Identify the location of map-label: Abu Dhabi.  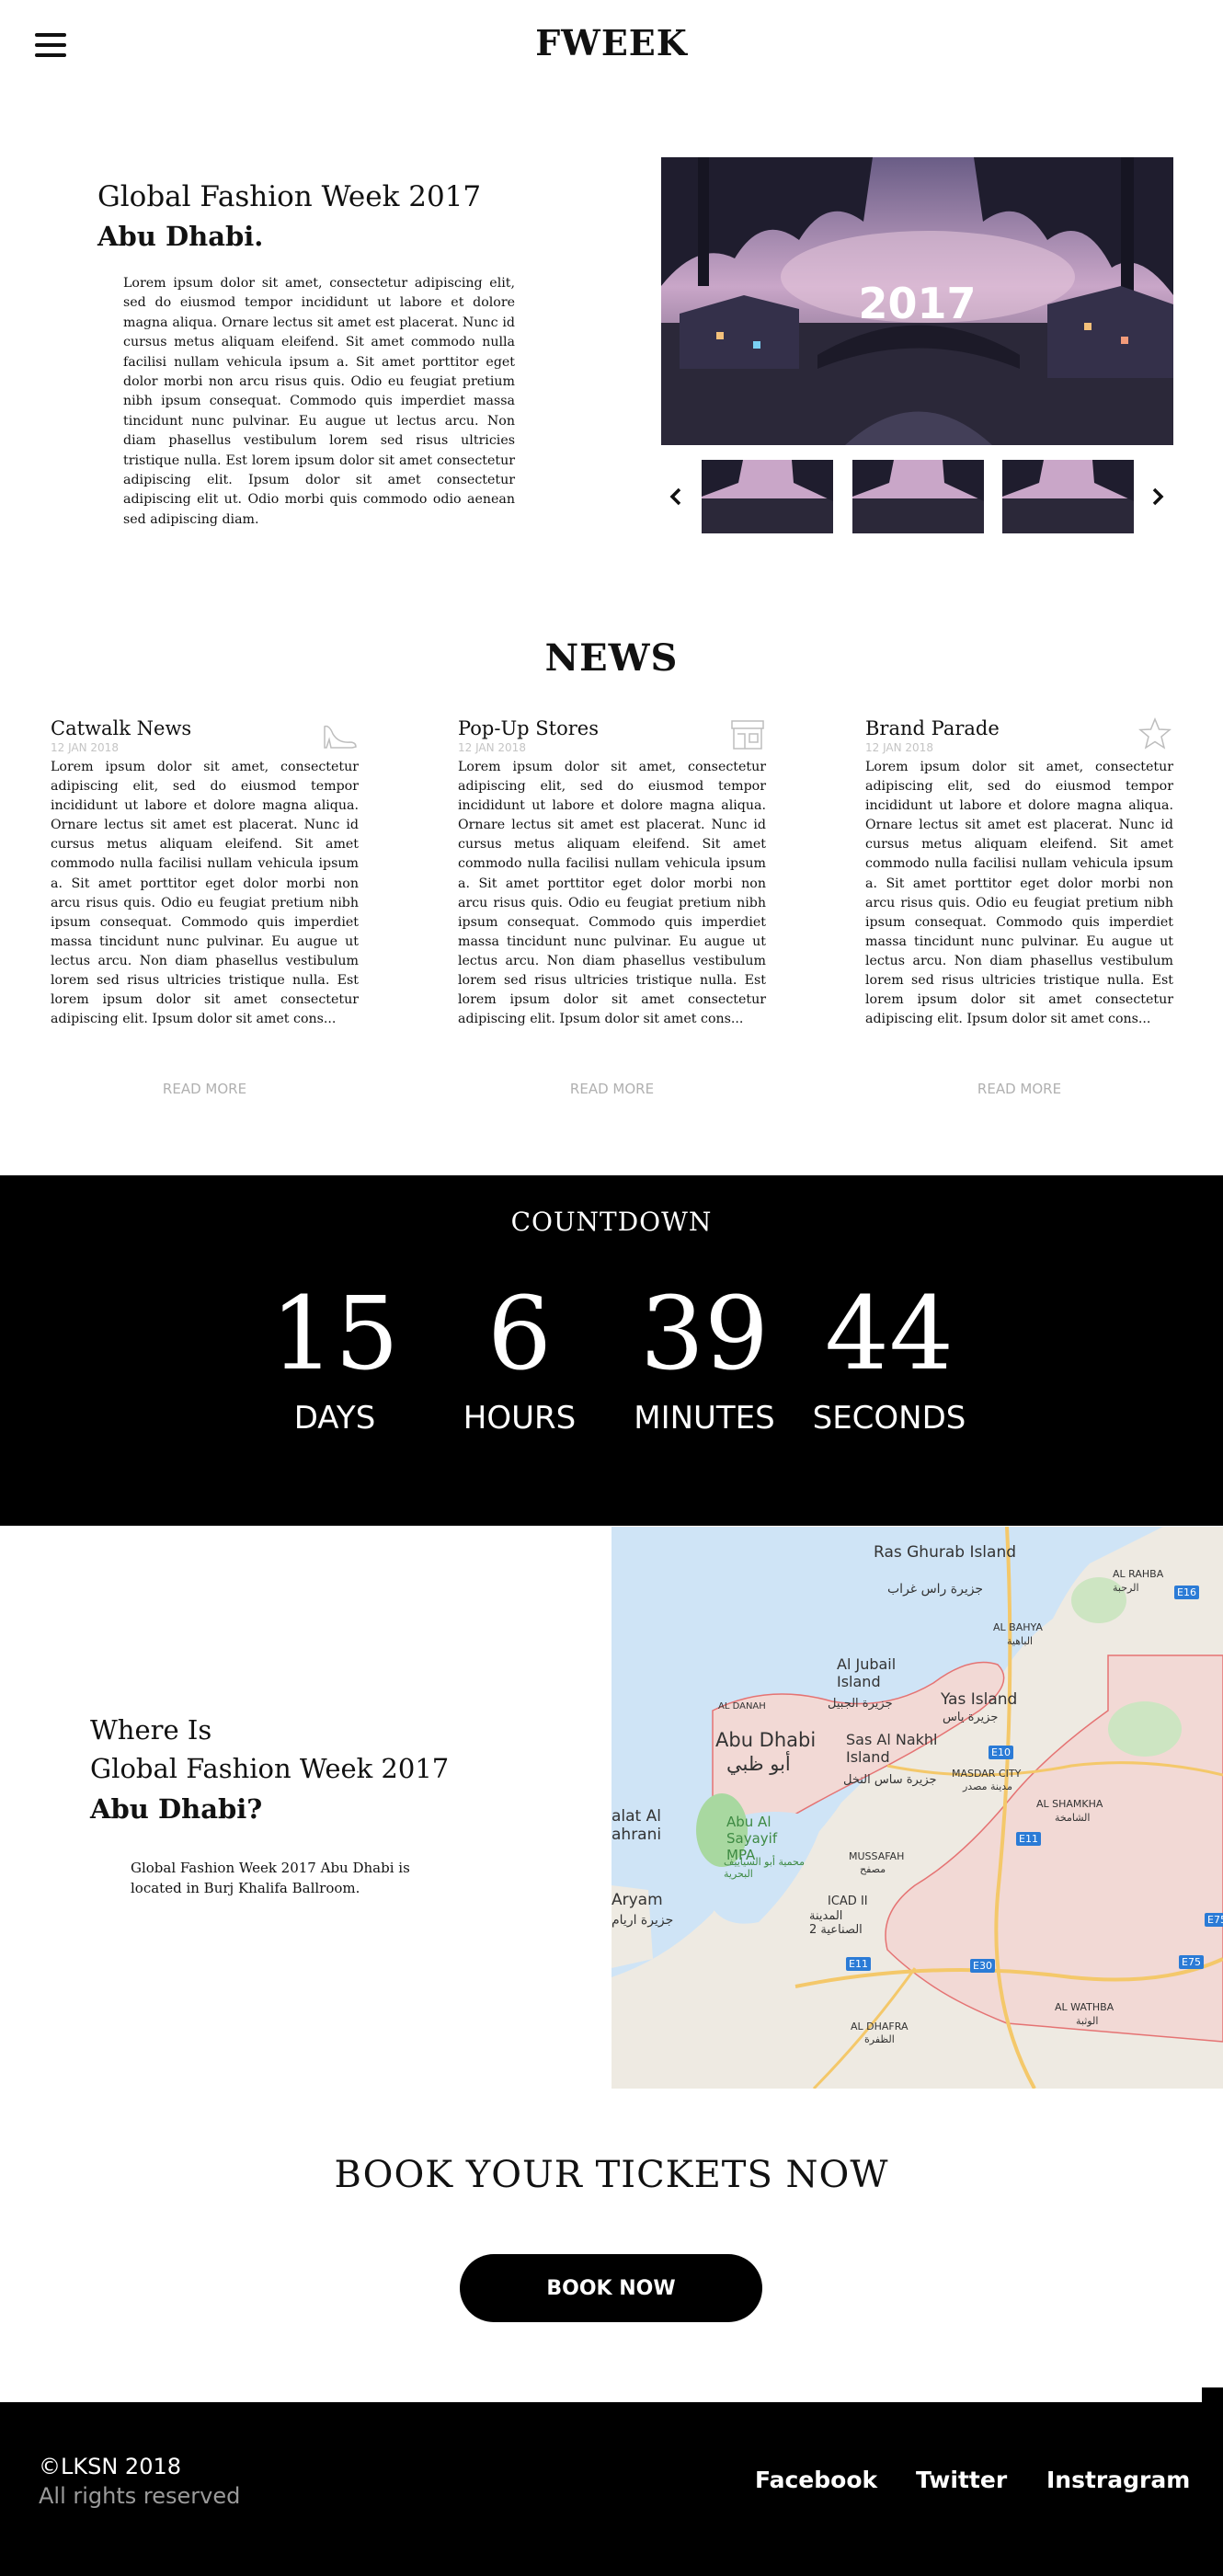
(766, 1740).